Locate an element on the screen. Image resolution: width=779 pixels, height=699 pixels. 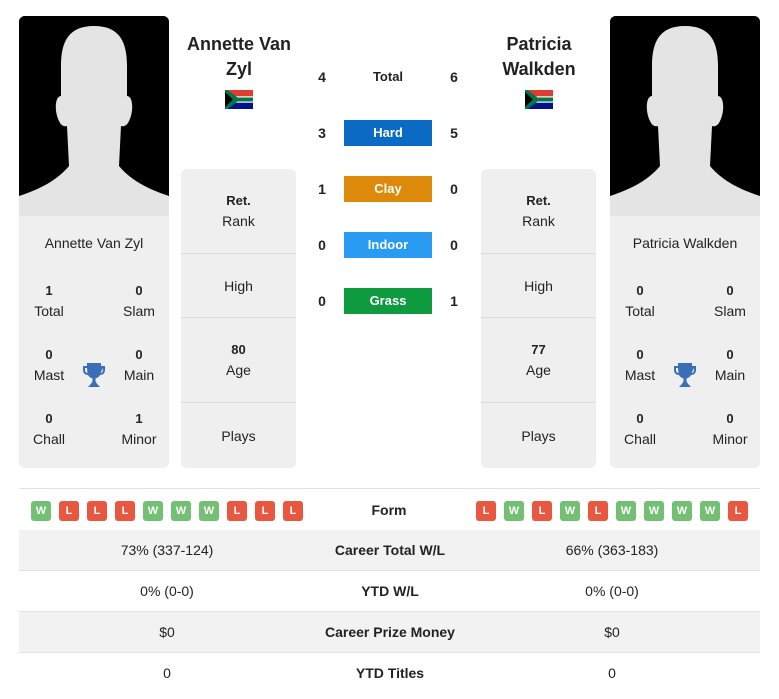
h2h-total-label: Total is located at coordinates (388, 76).